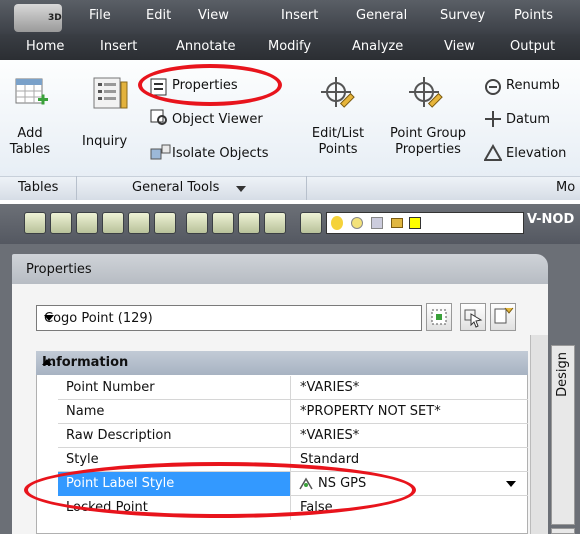 The height and width of the screenshot is (534, 580). I want to click on tab-view: View, so click(459, 46).